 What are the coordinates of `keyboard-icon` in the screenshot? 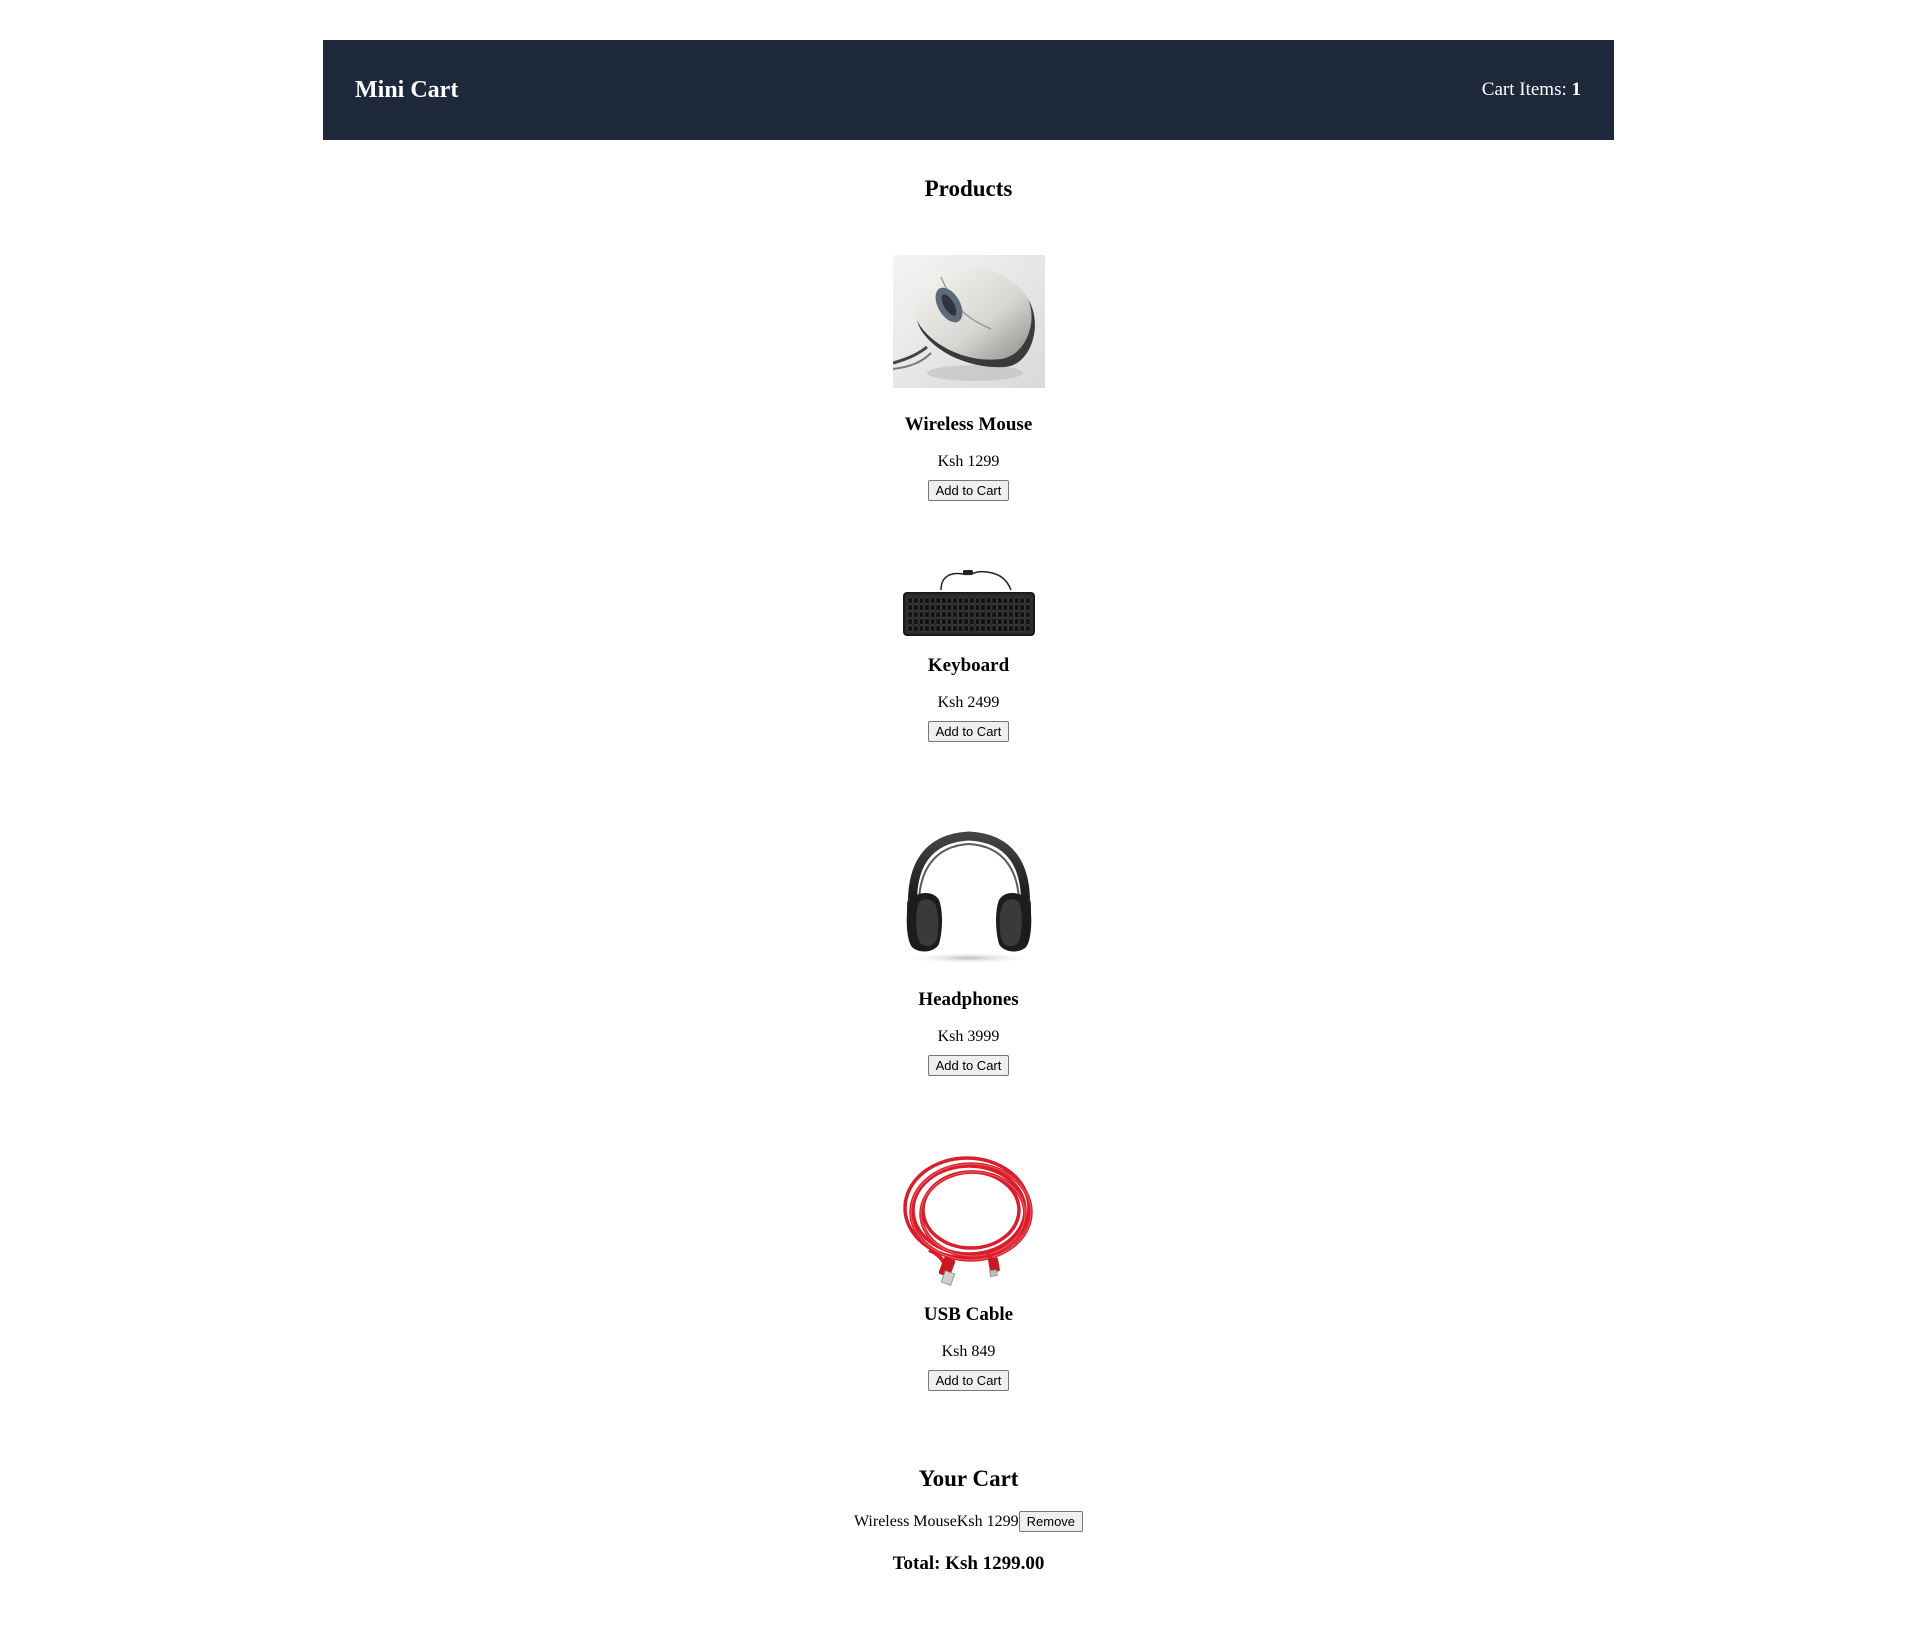 It's located at (968, 603).